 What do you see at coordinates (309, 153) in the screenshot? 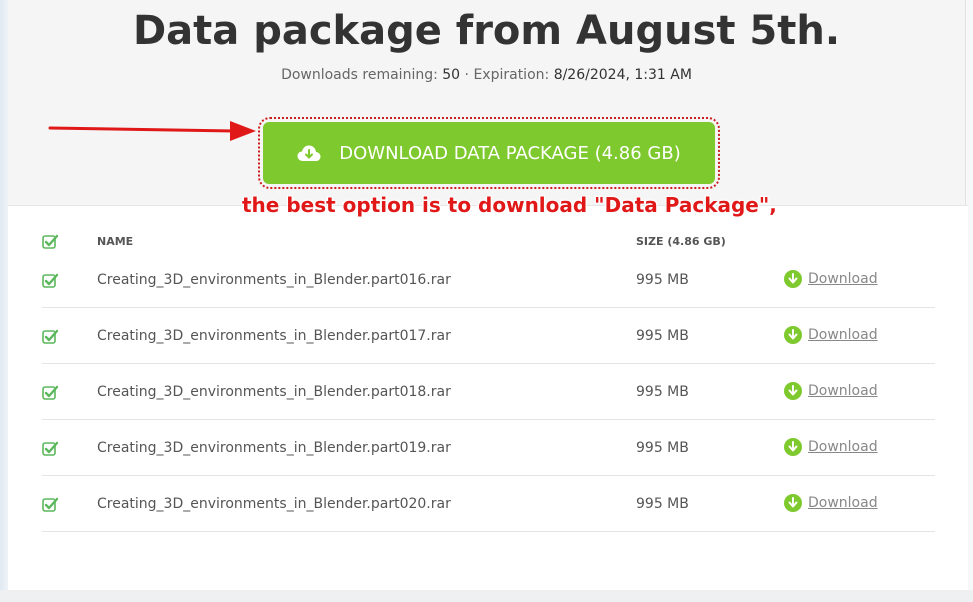
I see `cloud-download-icon` at bounding box center [309, 153].